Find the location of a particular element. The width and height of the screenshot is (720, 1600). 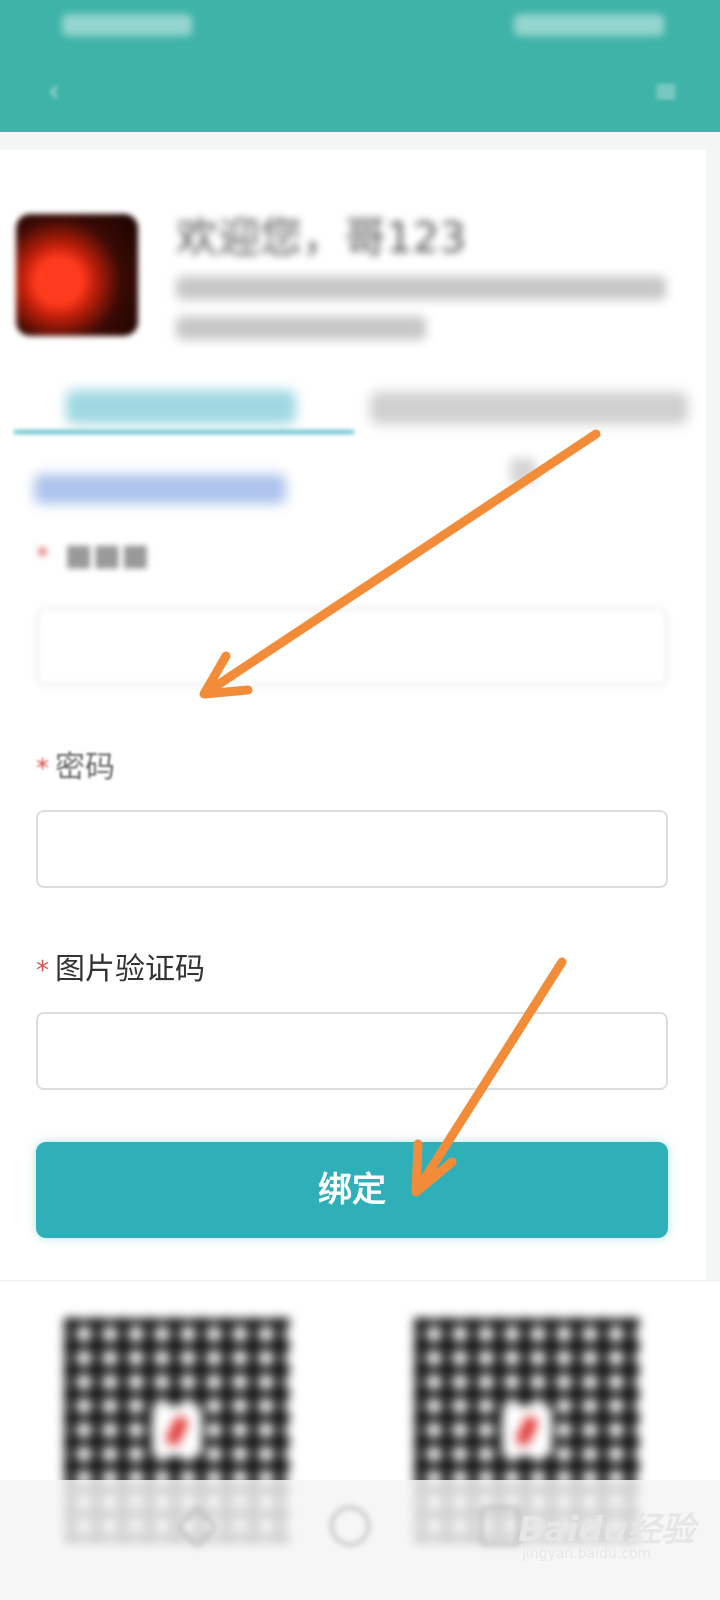

captcha-label: * 图片验证码 is located at coordinates (120, 966).